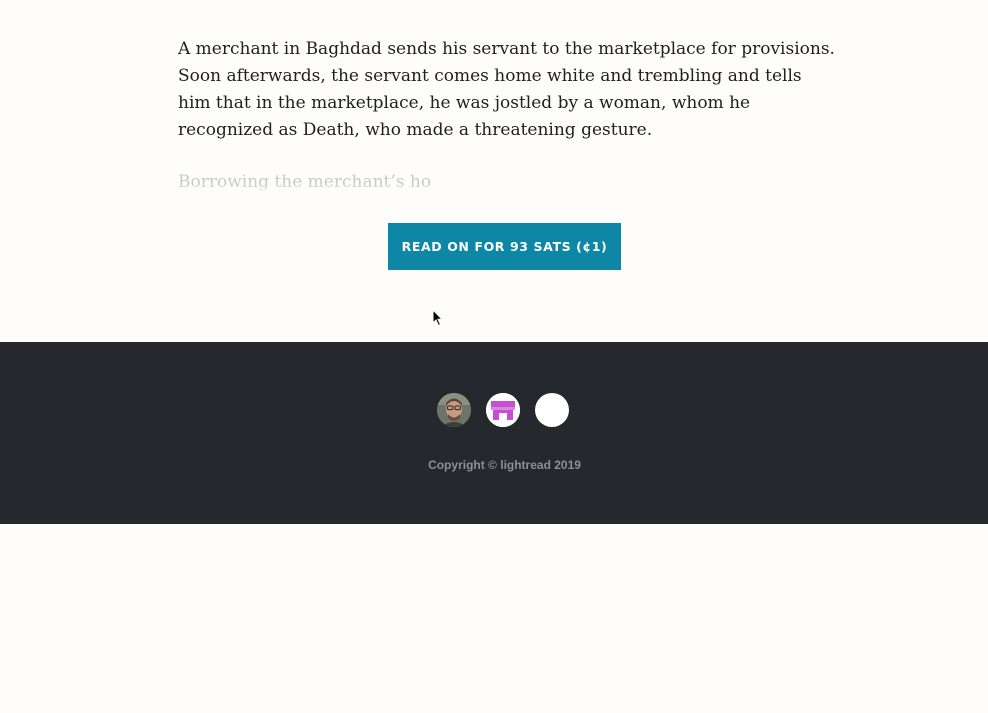  Describe the element at coordinates (552, 410) in the screenshot. I see `blank-avatar` at that location.